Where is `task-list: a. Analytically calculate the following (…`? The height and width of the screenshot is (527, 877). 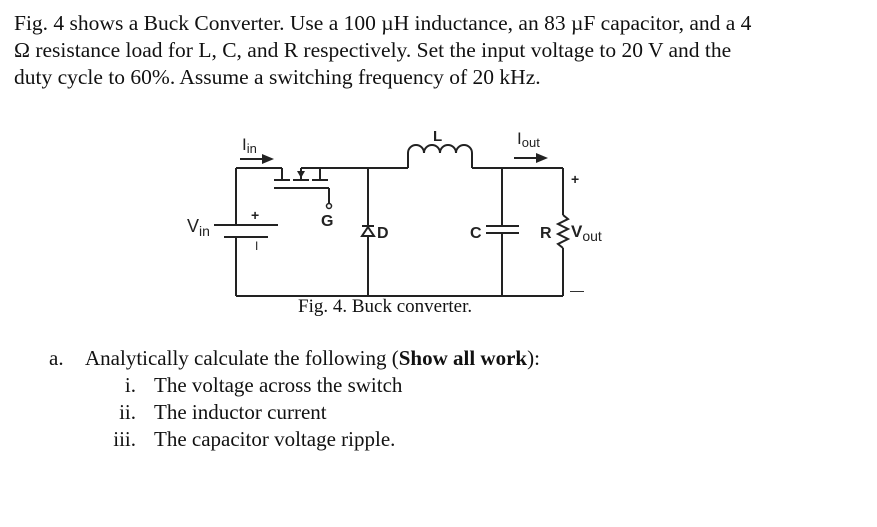 task-list: a. Analytically calculate the following (… is located at coordinates (294, 399).